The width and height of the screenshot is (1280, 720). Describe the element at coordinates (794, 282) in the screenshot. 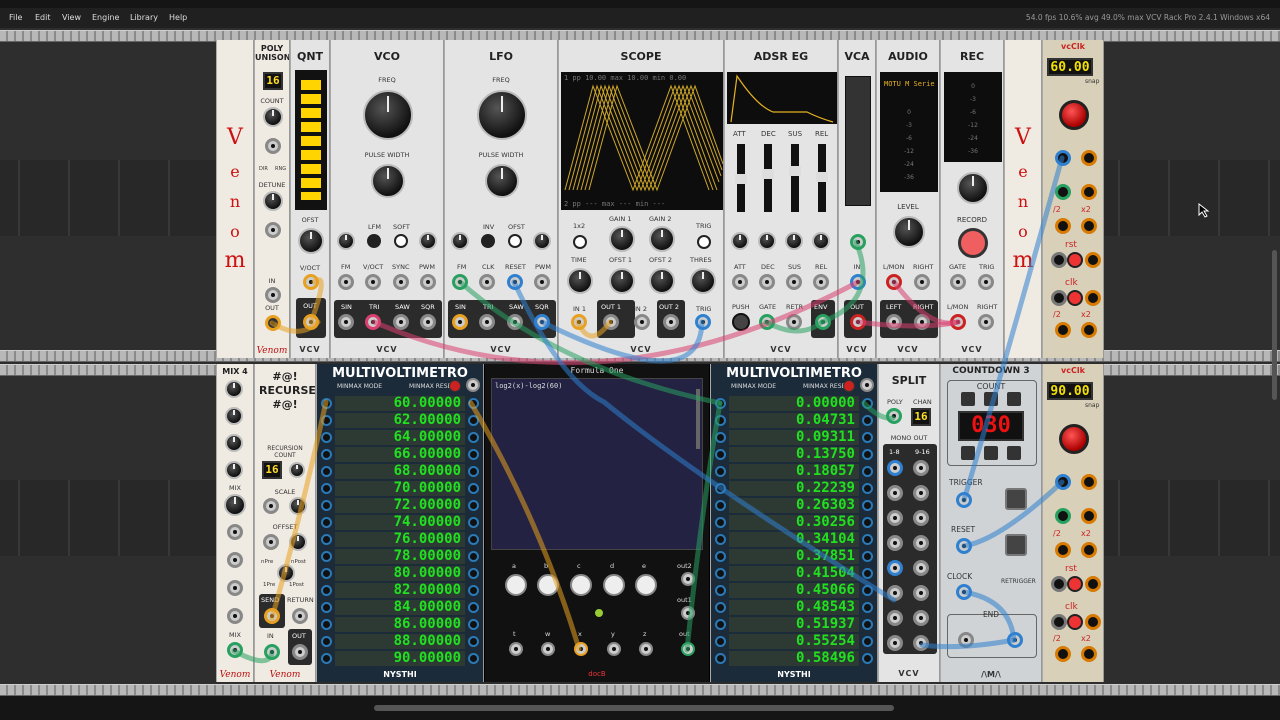

I see `sus-jack` at that location.